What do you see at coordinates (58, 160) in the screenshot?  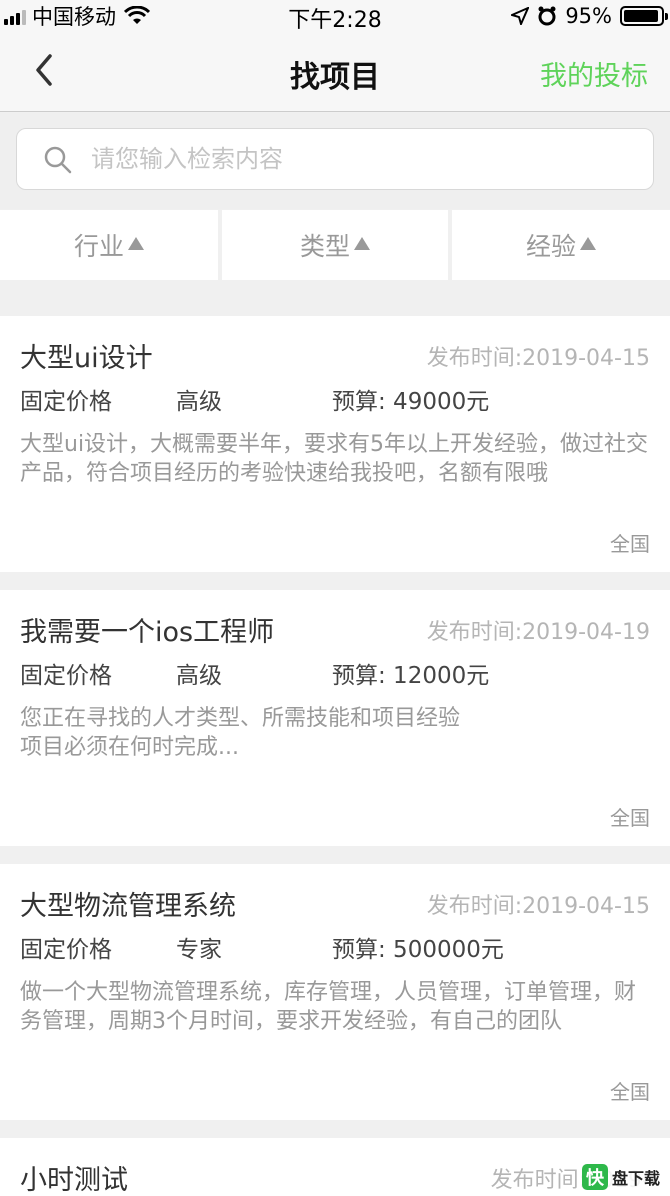 I see `search-icon` at bounding box center [58, 160].